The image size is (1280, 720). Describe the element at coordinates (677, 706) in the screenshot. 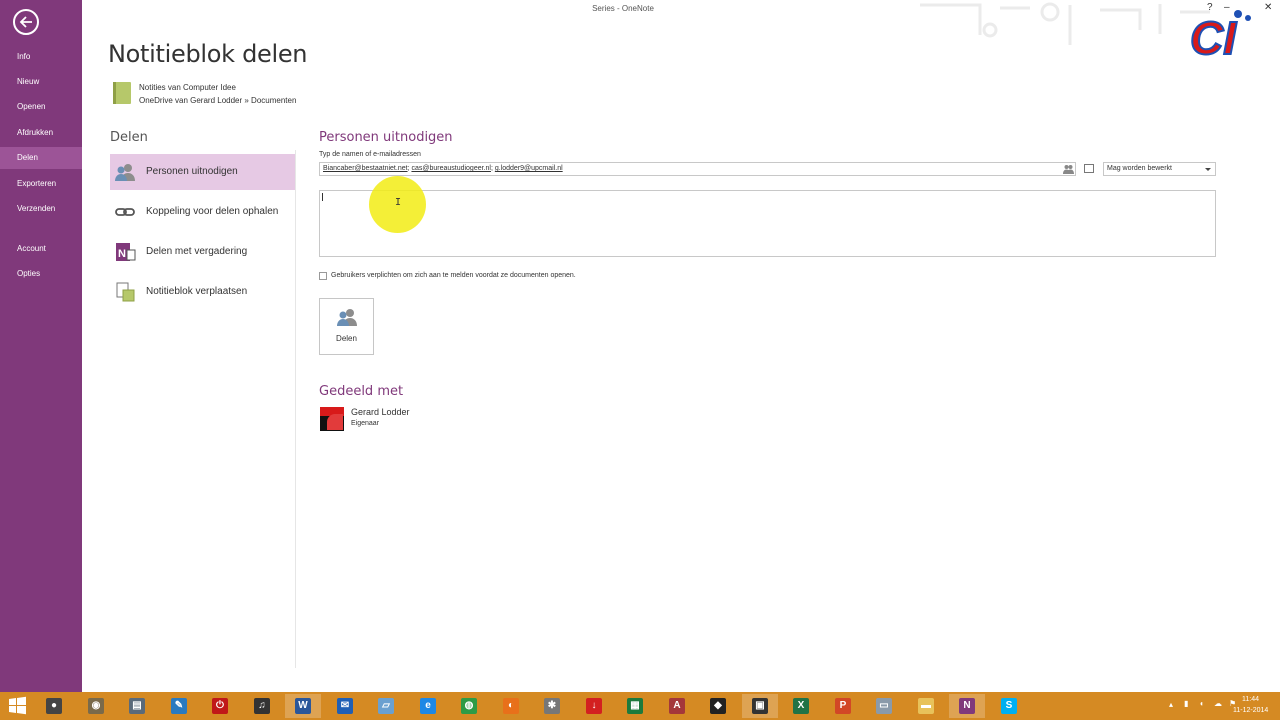

I see `taskbar-app-button: A` at that location.